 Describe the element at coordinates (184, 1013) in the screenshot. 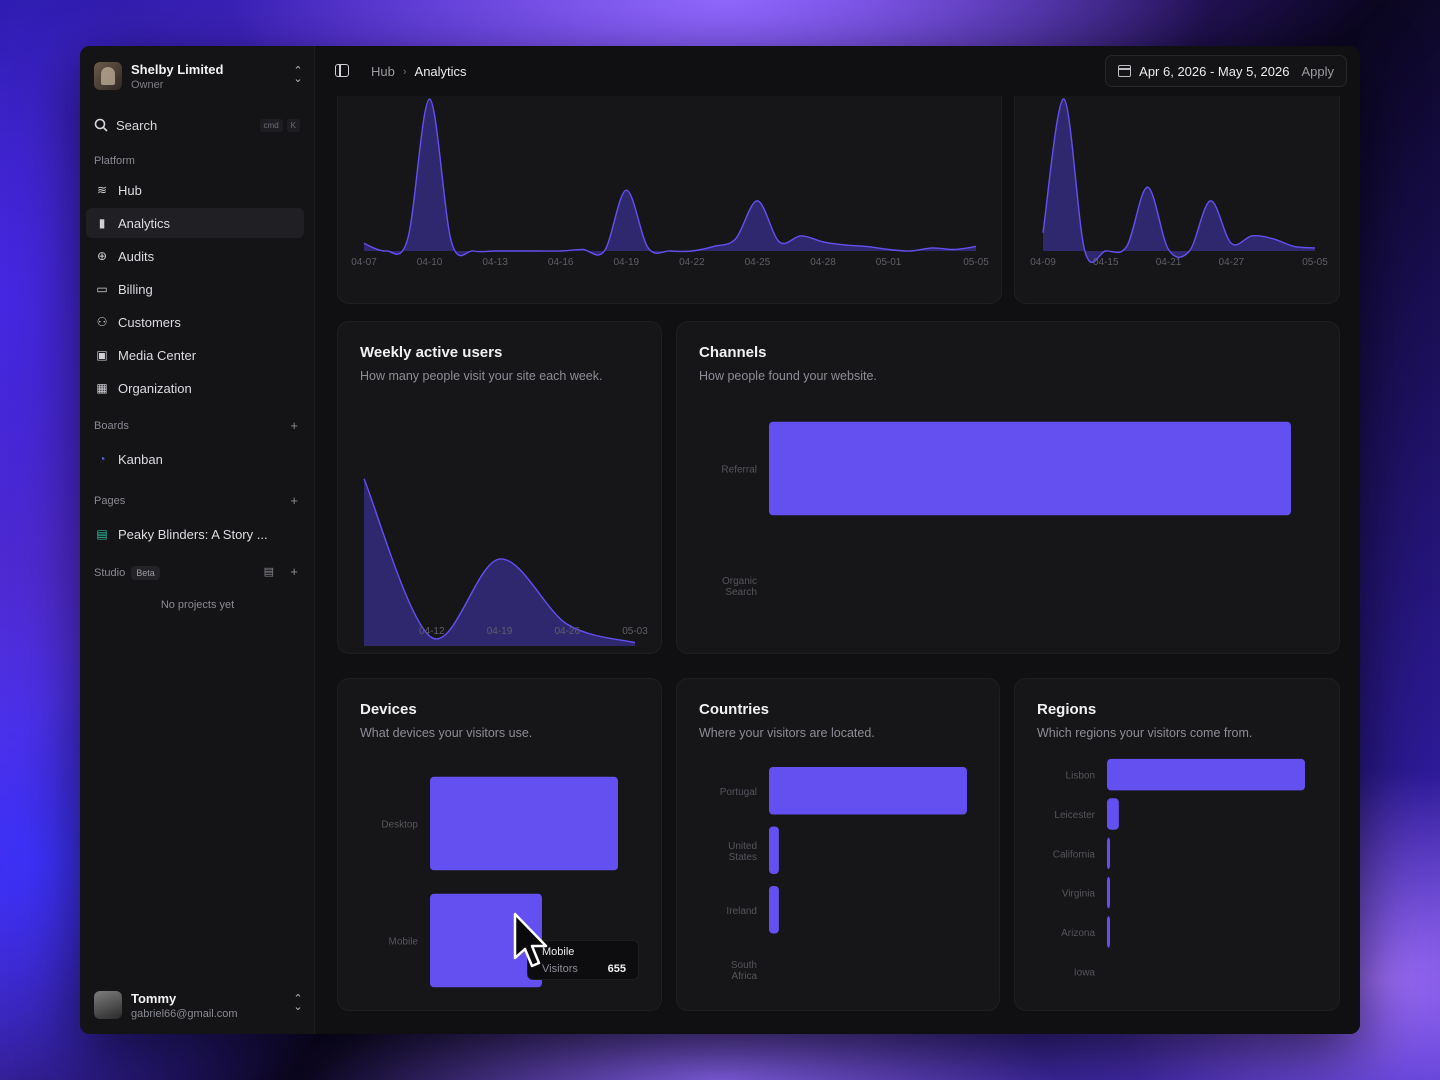

I see `user-email: gabriel66@gmail.com` at that location.